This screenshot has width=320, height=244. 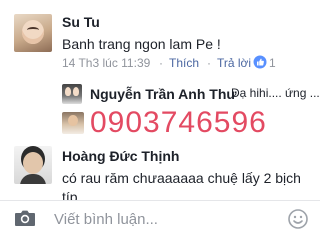 I want to click on overlay-phone-number: 0903746596, so click(x=178, y=122).